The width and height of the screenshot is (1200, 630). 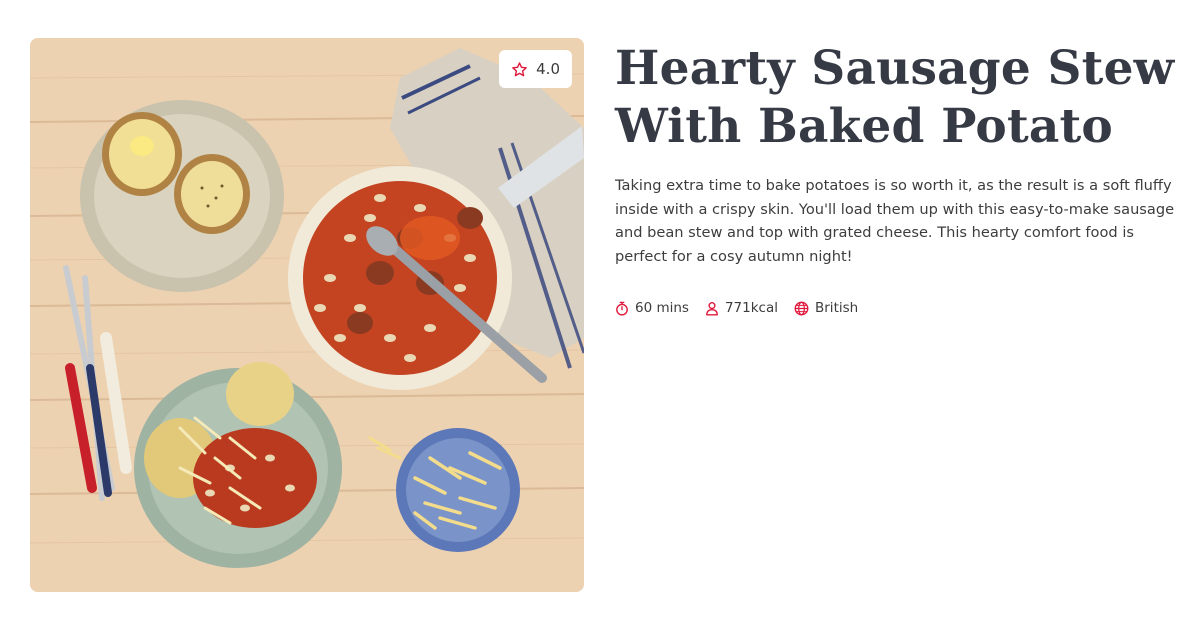 I want to click on recipe-meta: 60 mins 771kcal British, so click(x=895, y=308).